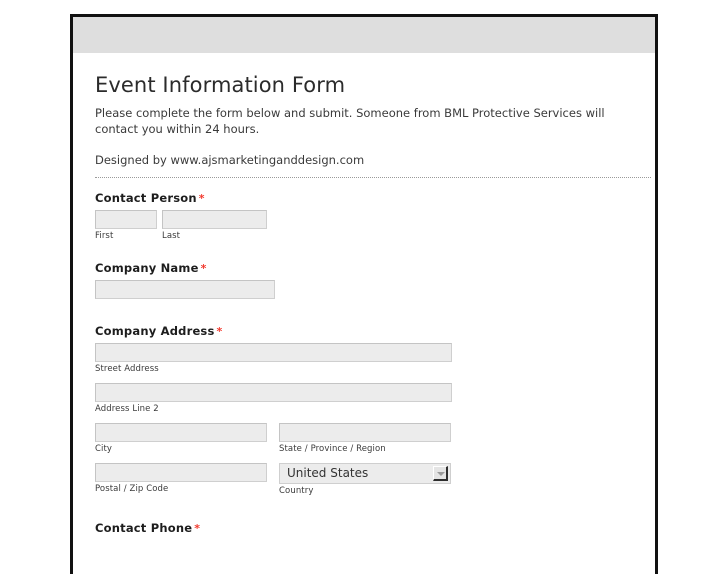 The height and width of the screenshot is (574, 727). What do you see at coordinates (104, 236) in the screenshot?
I see `sub-label-first: First` at bounding box center [104, 236].